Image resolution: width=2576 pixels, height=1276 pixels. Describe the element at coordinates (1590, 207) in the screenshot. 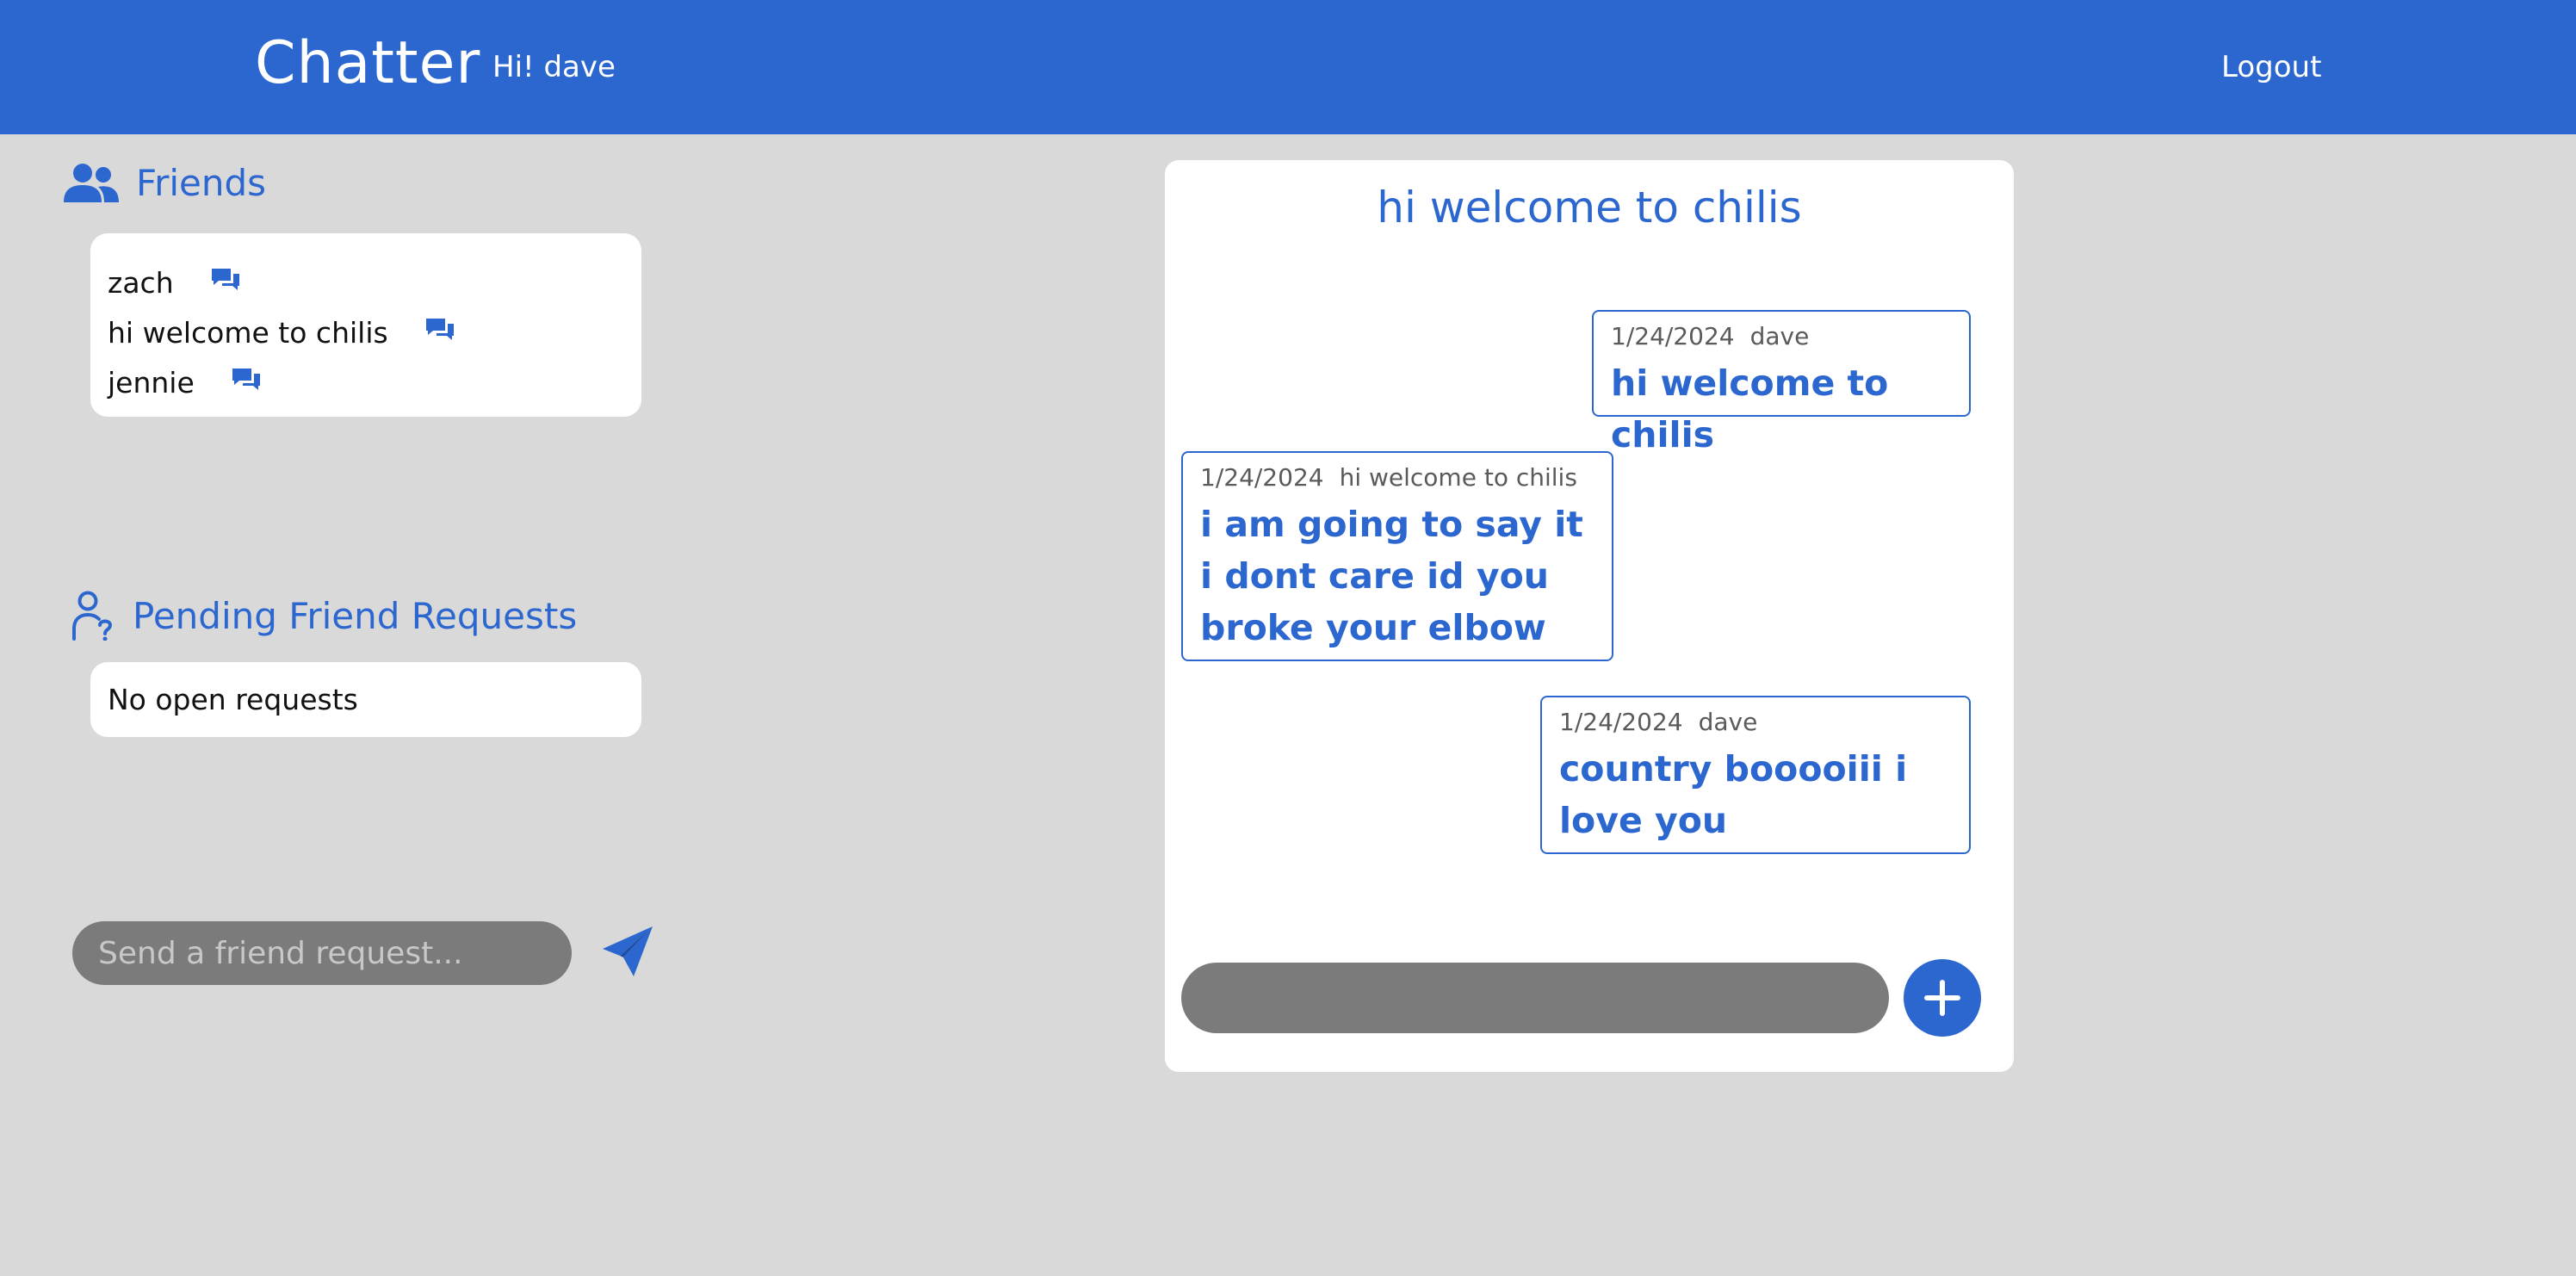

I see `chat-title: hi welcome to chilis` at that location.